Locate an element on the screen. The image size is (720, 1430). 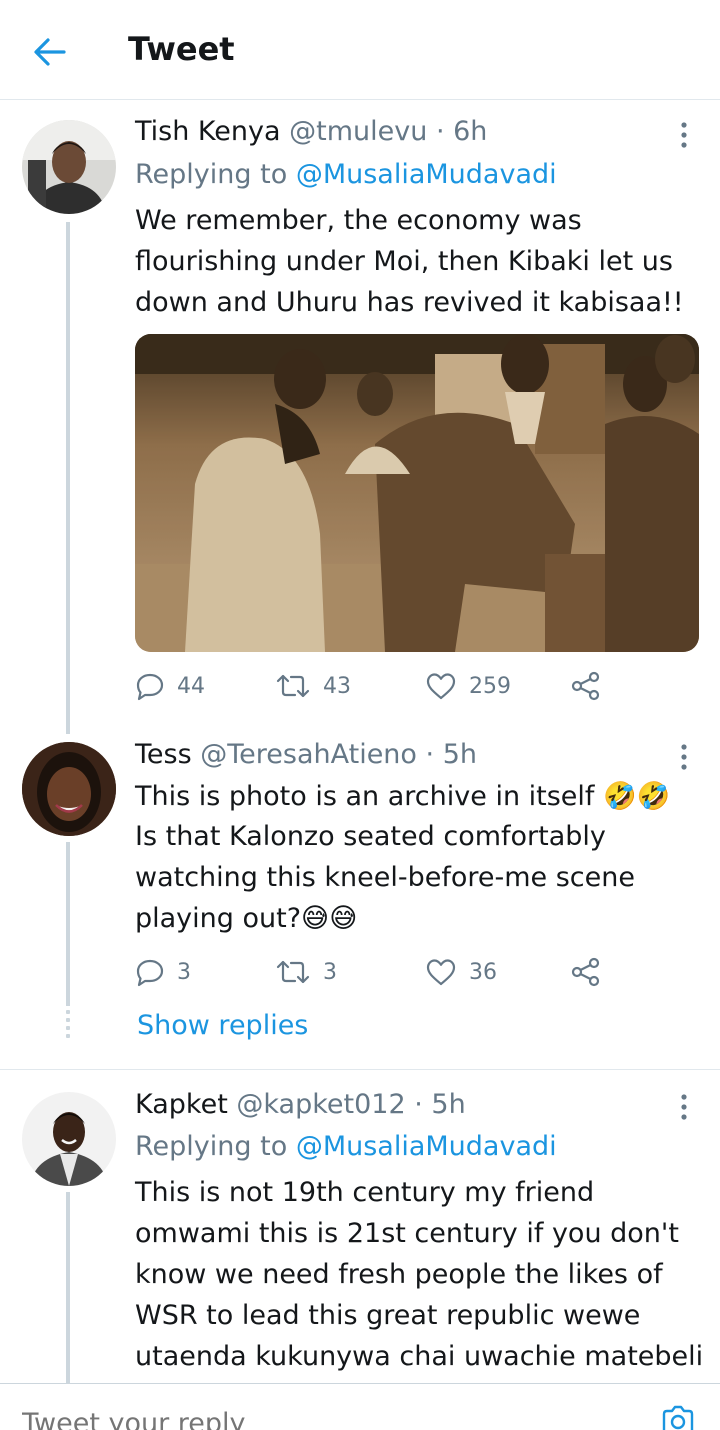
tweet-text-line: Is that Kalonzo seated comfortably is located at coordinates (370, 836).